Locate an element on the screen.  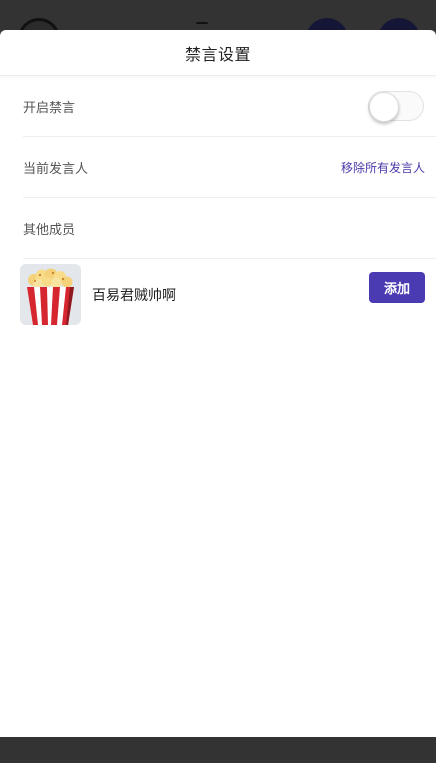
mute-toggle is located at coordinates (396, 106).